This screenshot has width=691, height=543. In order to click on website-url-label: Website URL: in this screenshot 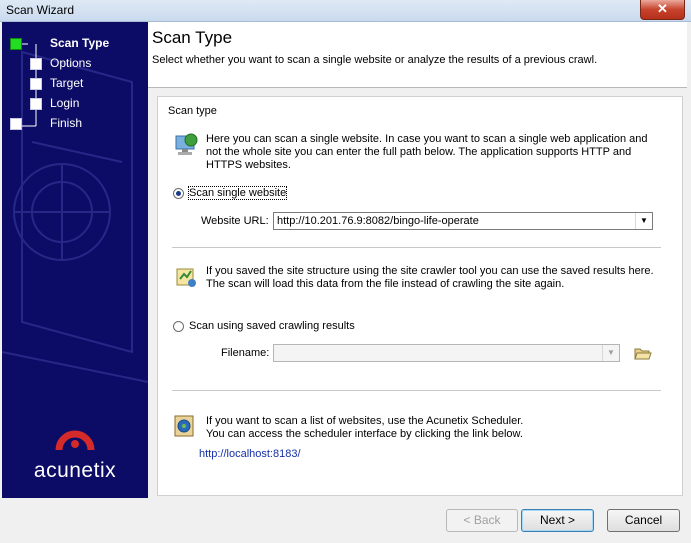, I will do `click(235, 221)`.